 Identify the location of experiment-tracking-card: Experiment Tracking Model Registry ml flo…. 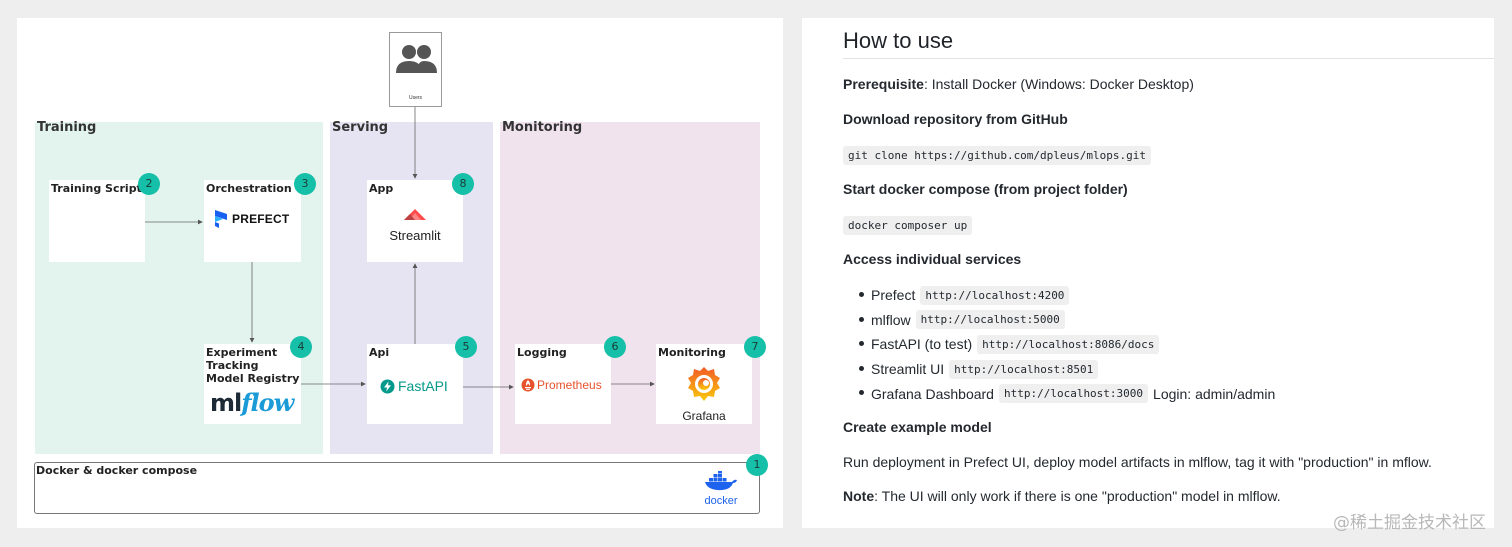
(252, 384).